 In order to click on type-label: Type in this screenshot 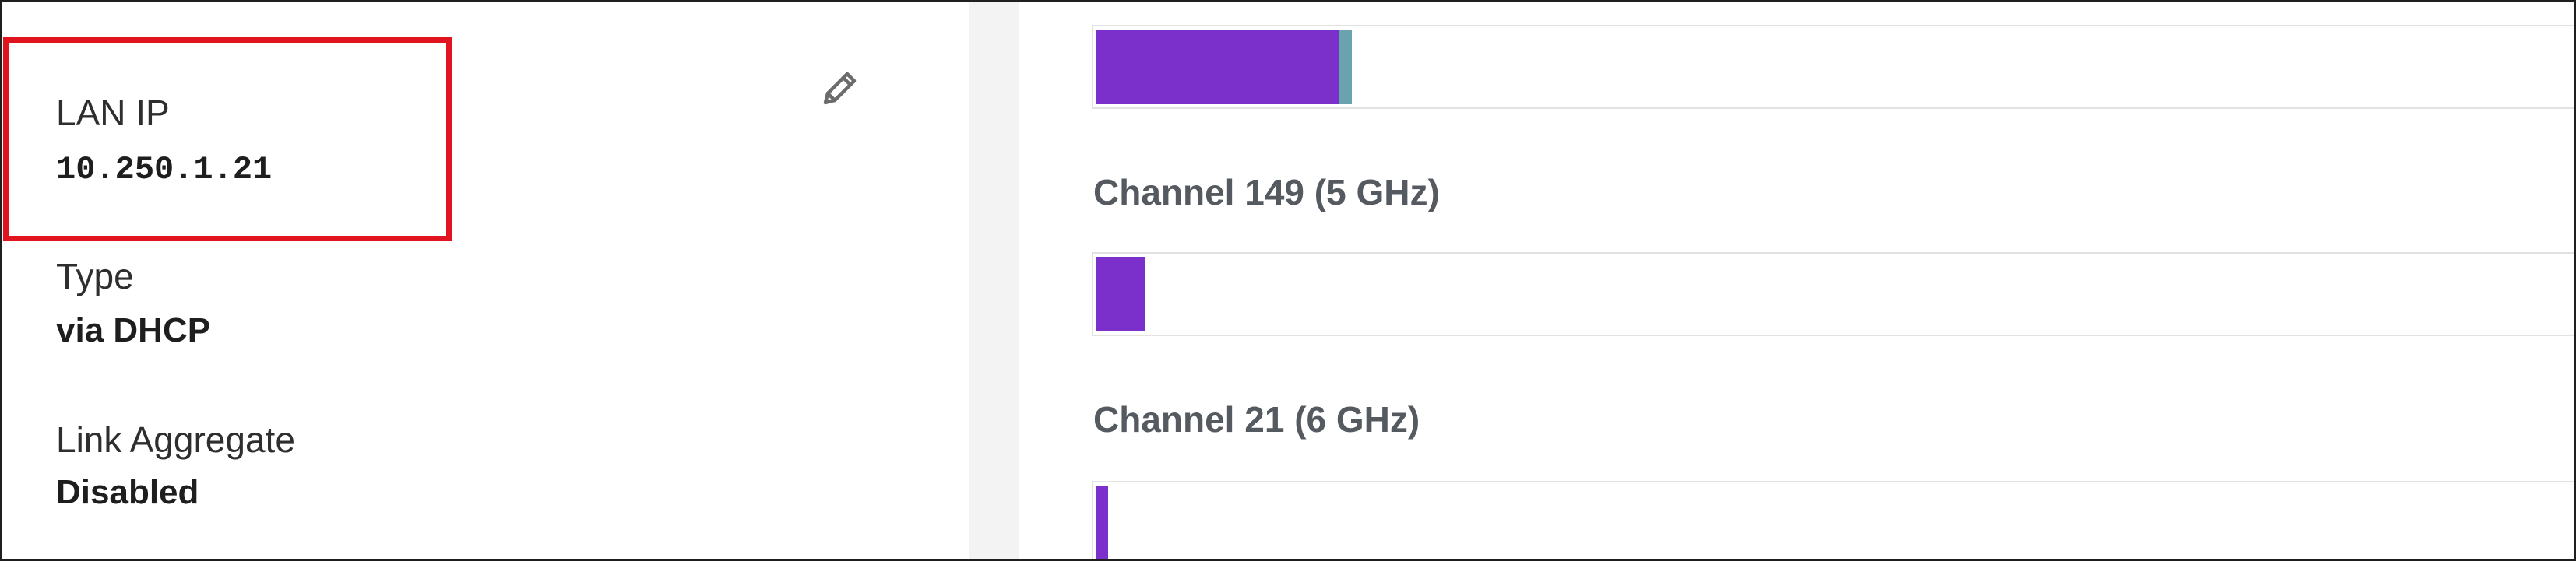, I will do `click(95, 276)`.